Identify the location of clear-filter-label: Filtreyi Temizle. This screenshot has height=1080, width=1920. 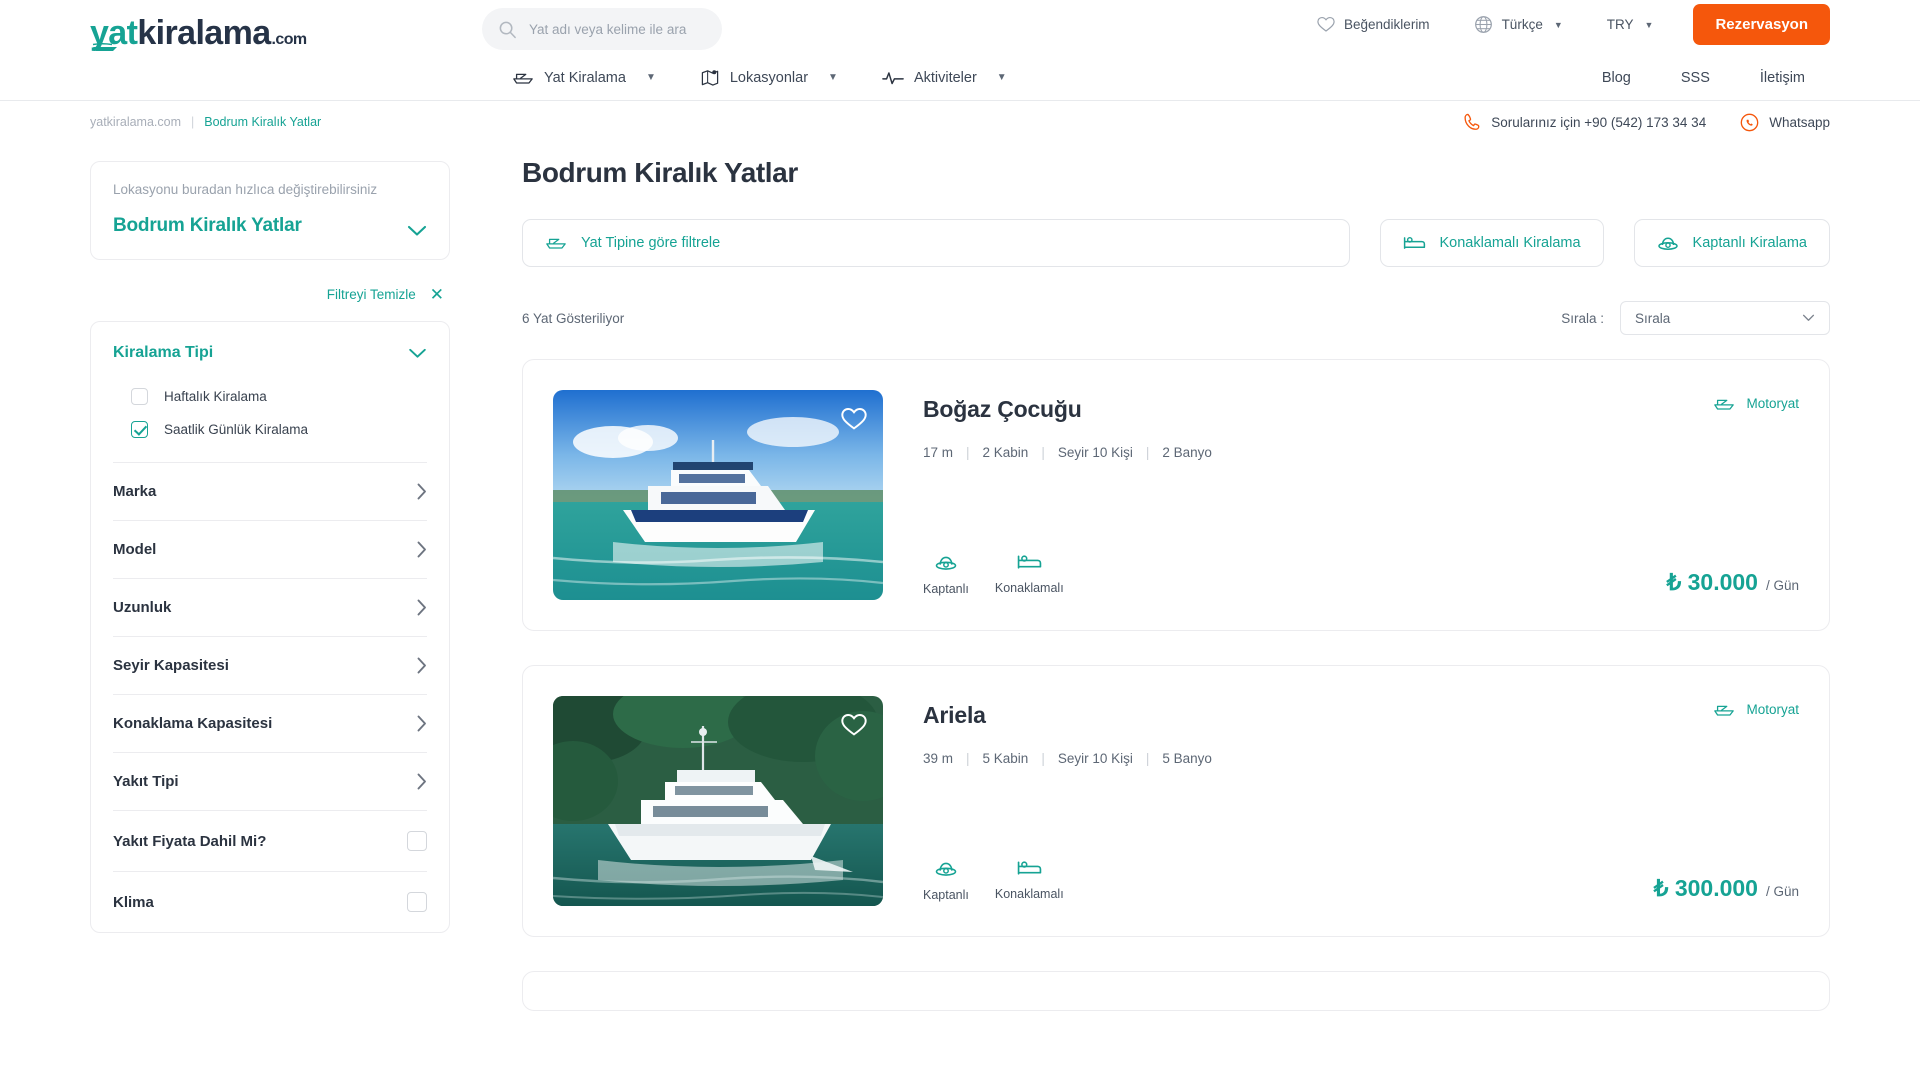
(371, 294).